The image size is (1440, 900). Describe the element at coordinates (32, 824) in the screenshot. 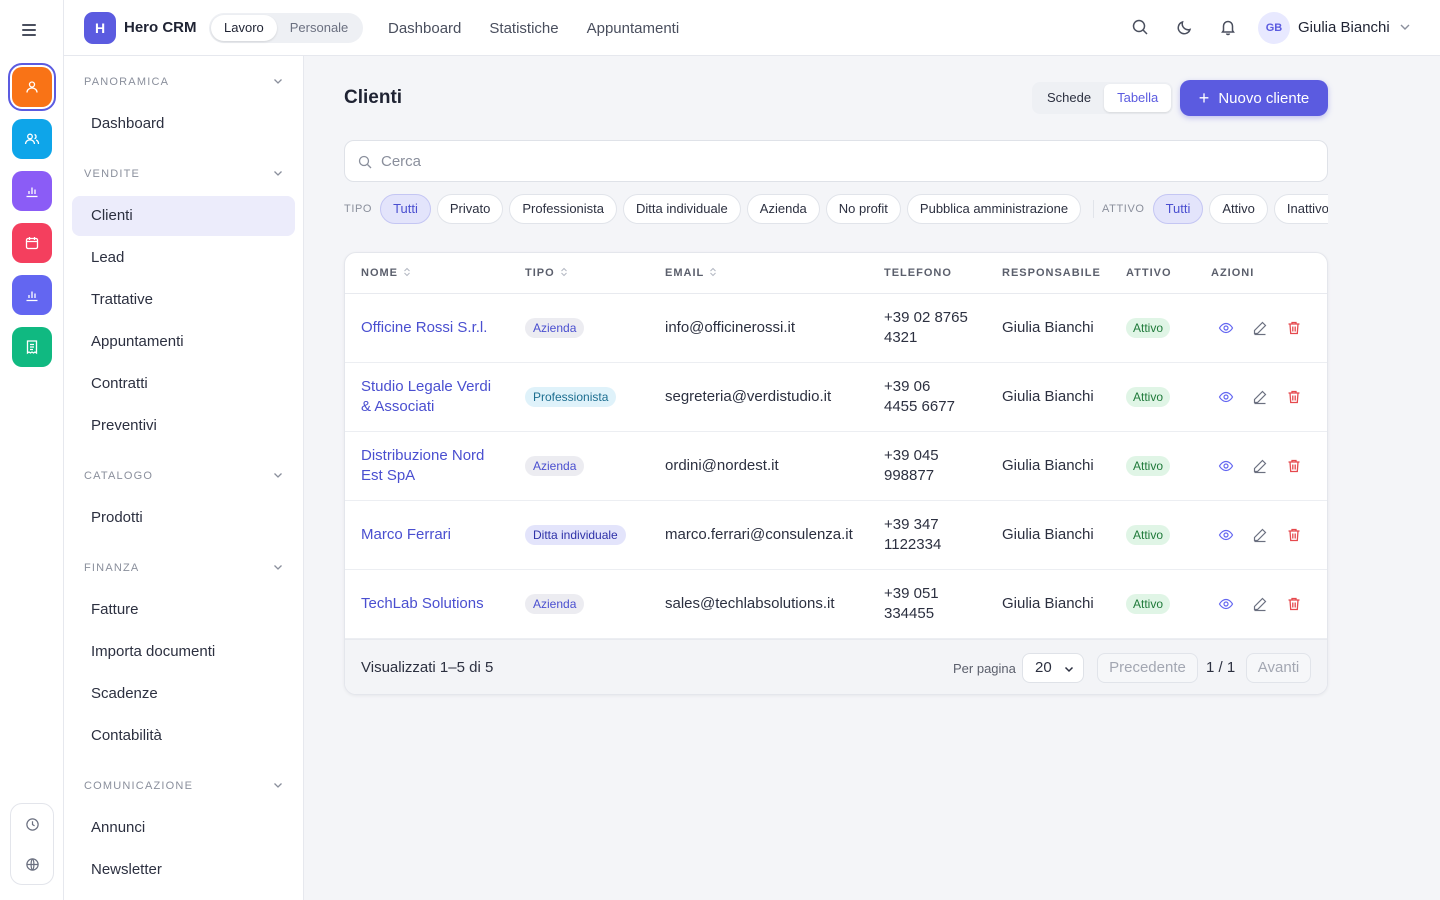

I see `history-icon` at that location.